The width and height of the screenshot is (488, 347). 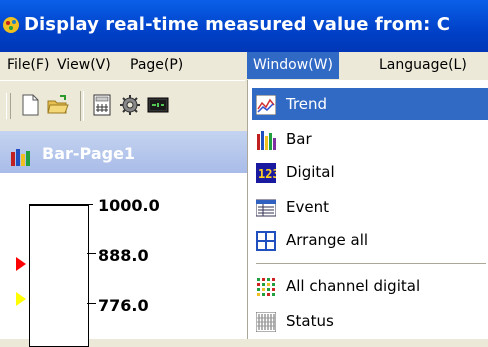 I want to click on digital-icon: 123, so click(x=266, y=173).